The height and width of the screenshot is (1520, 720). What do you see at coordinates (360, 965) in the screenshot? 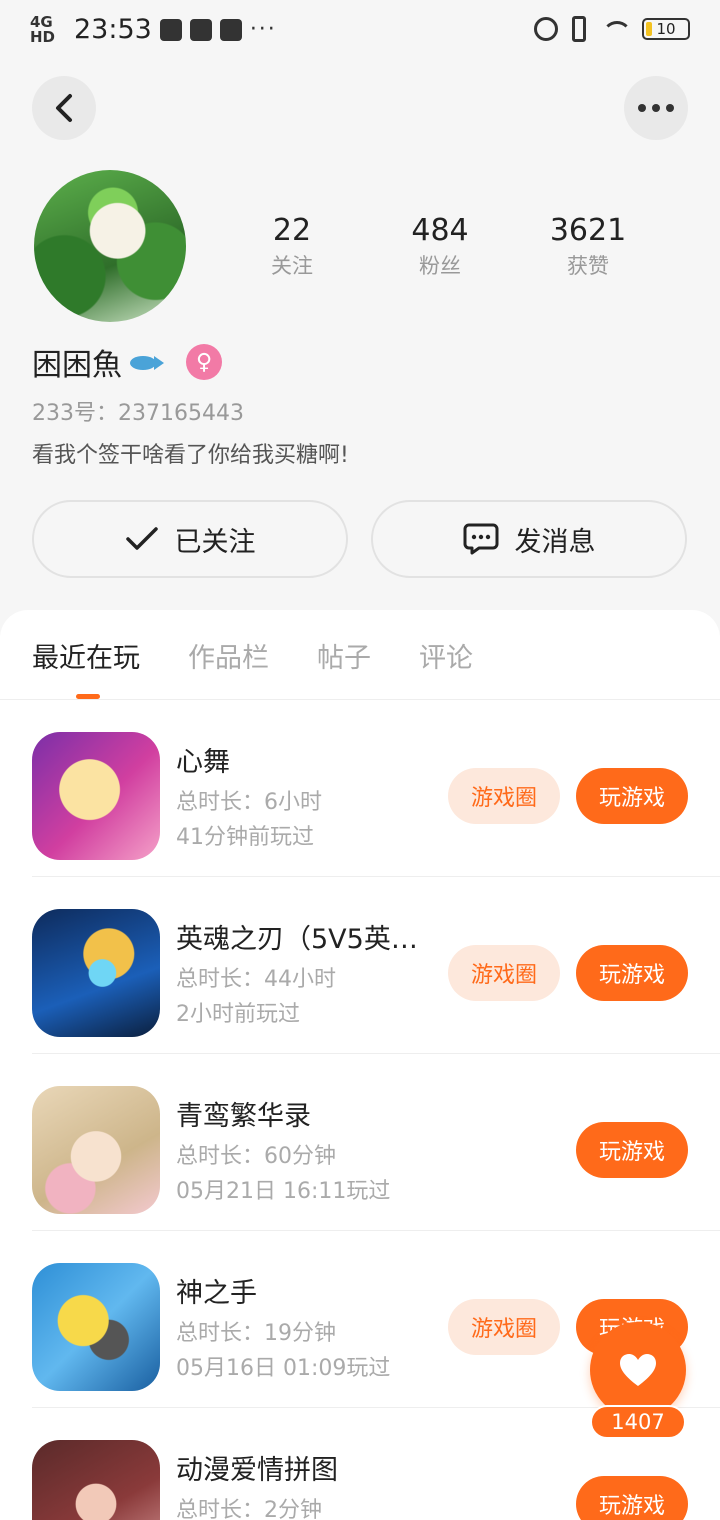
I see `game-row: 英魂之刃（5V5英雄… 总时长：44小时 2小时前玩过 游戏圈 玩游戏` at bounding box center [360, 965].